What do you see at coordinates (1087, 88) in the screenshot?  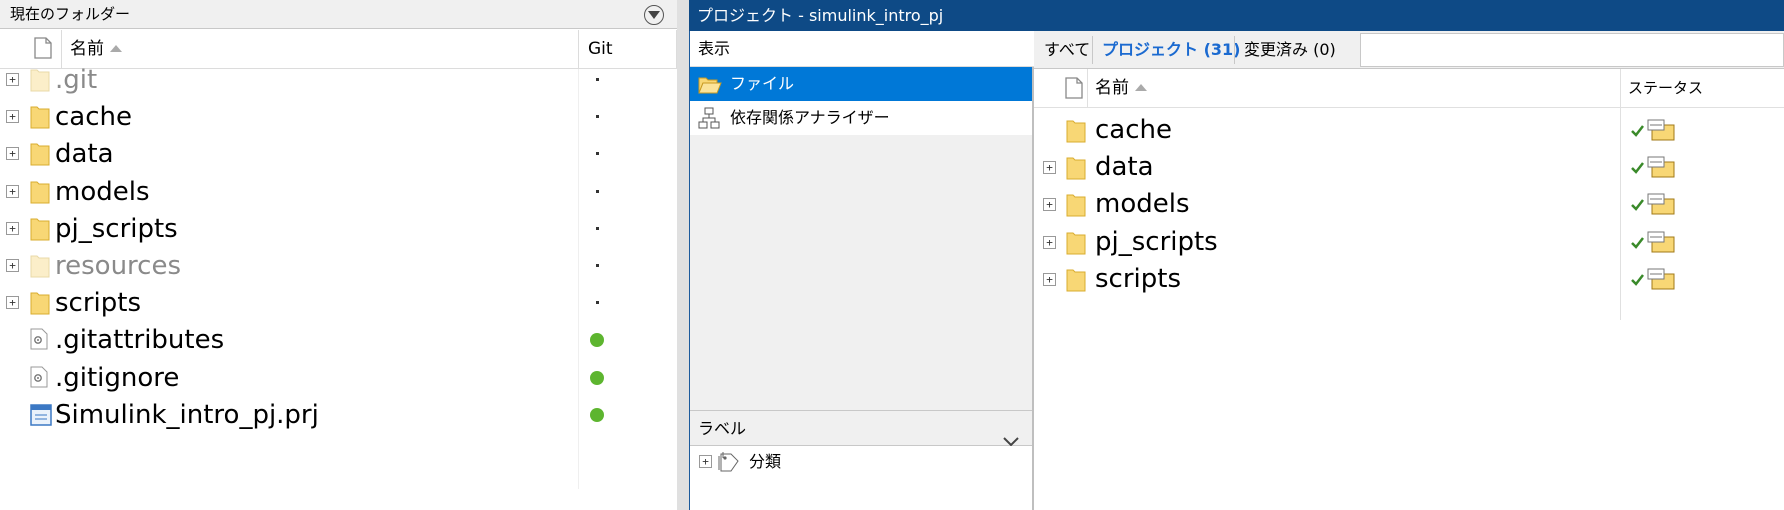 I see `column-separator` at bounding box center [1087, 88].